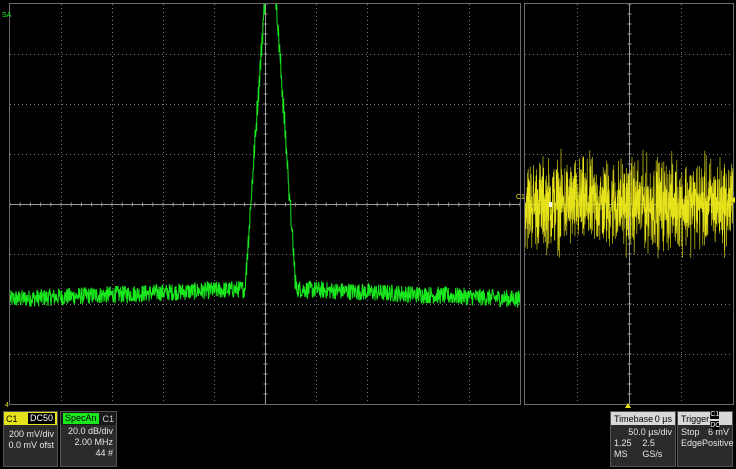 Image resolution: width=736 pixels, height=469 pixels. What do you see at coordinates (652, 448) in the screenshot?
I see `timebase-rate: 2.5 GS/s` at bounding box center [652, 448].